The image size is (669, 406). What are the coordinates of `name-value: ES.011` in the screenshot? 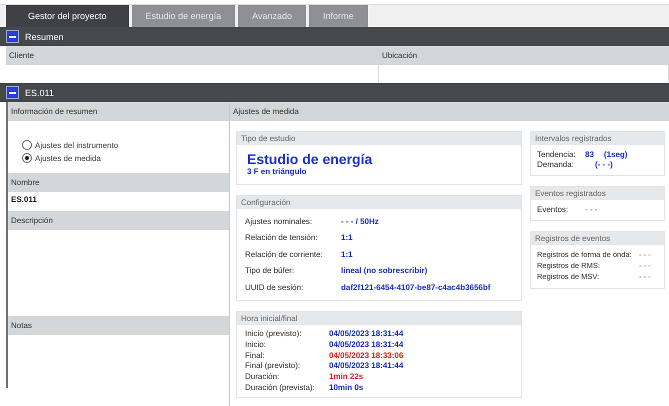 It's located at (24, 200).